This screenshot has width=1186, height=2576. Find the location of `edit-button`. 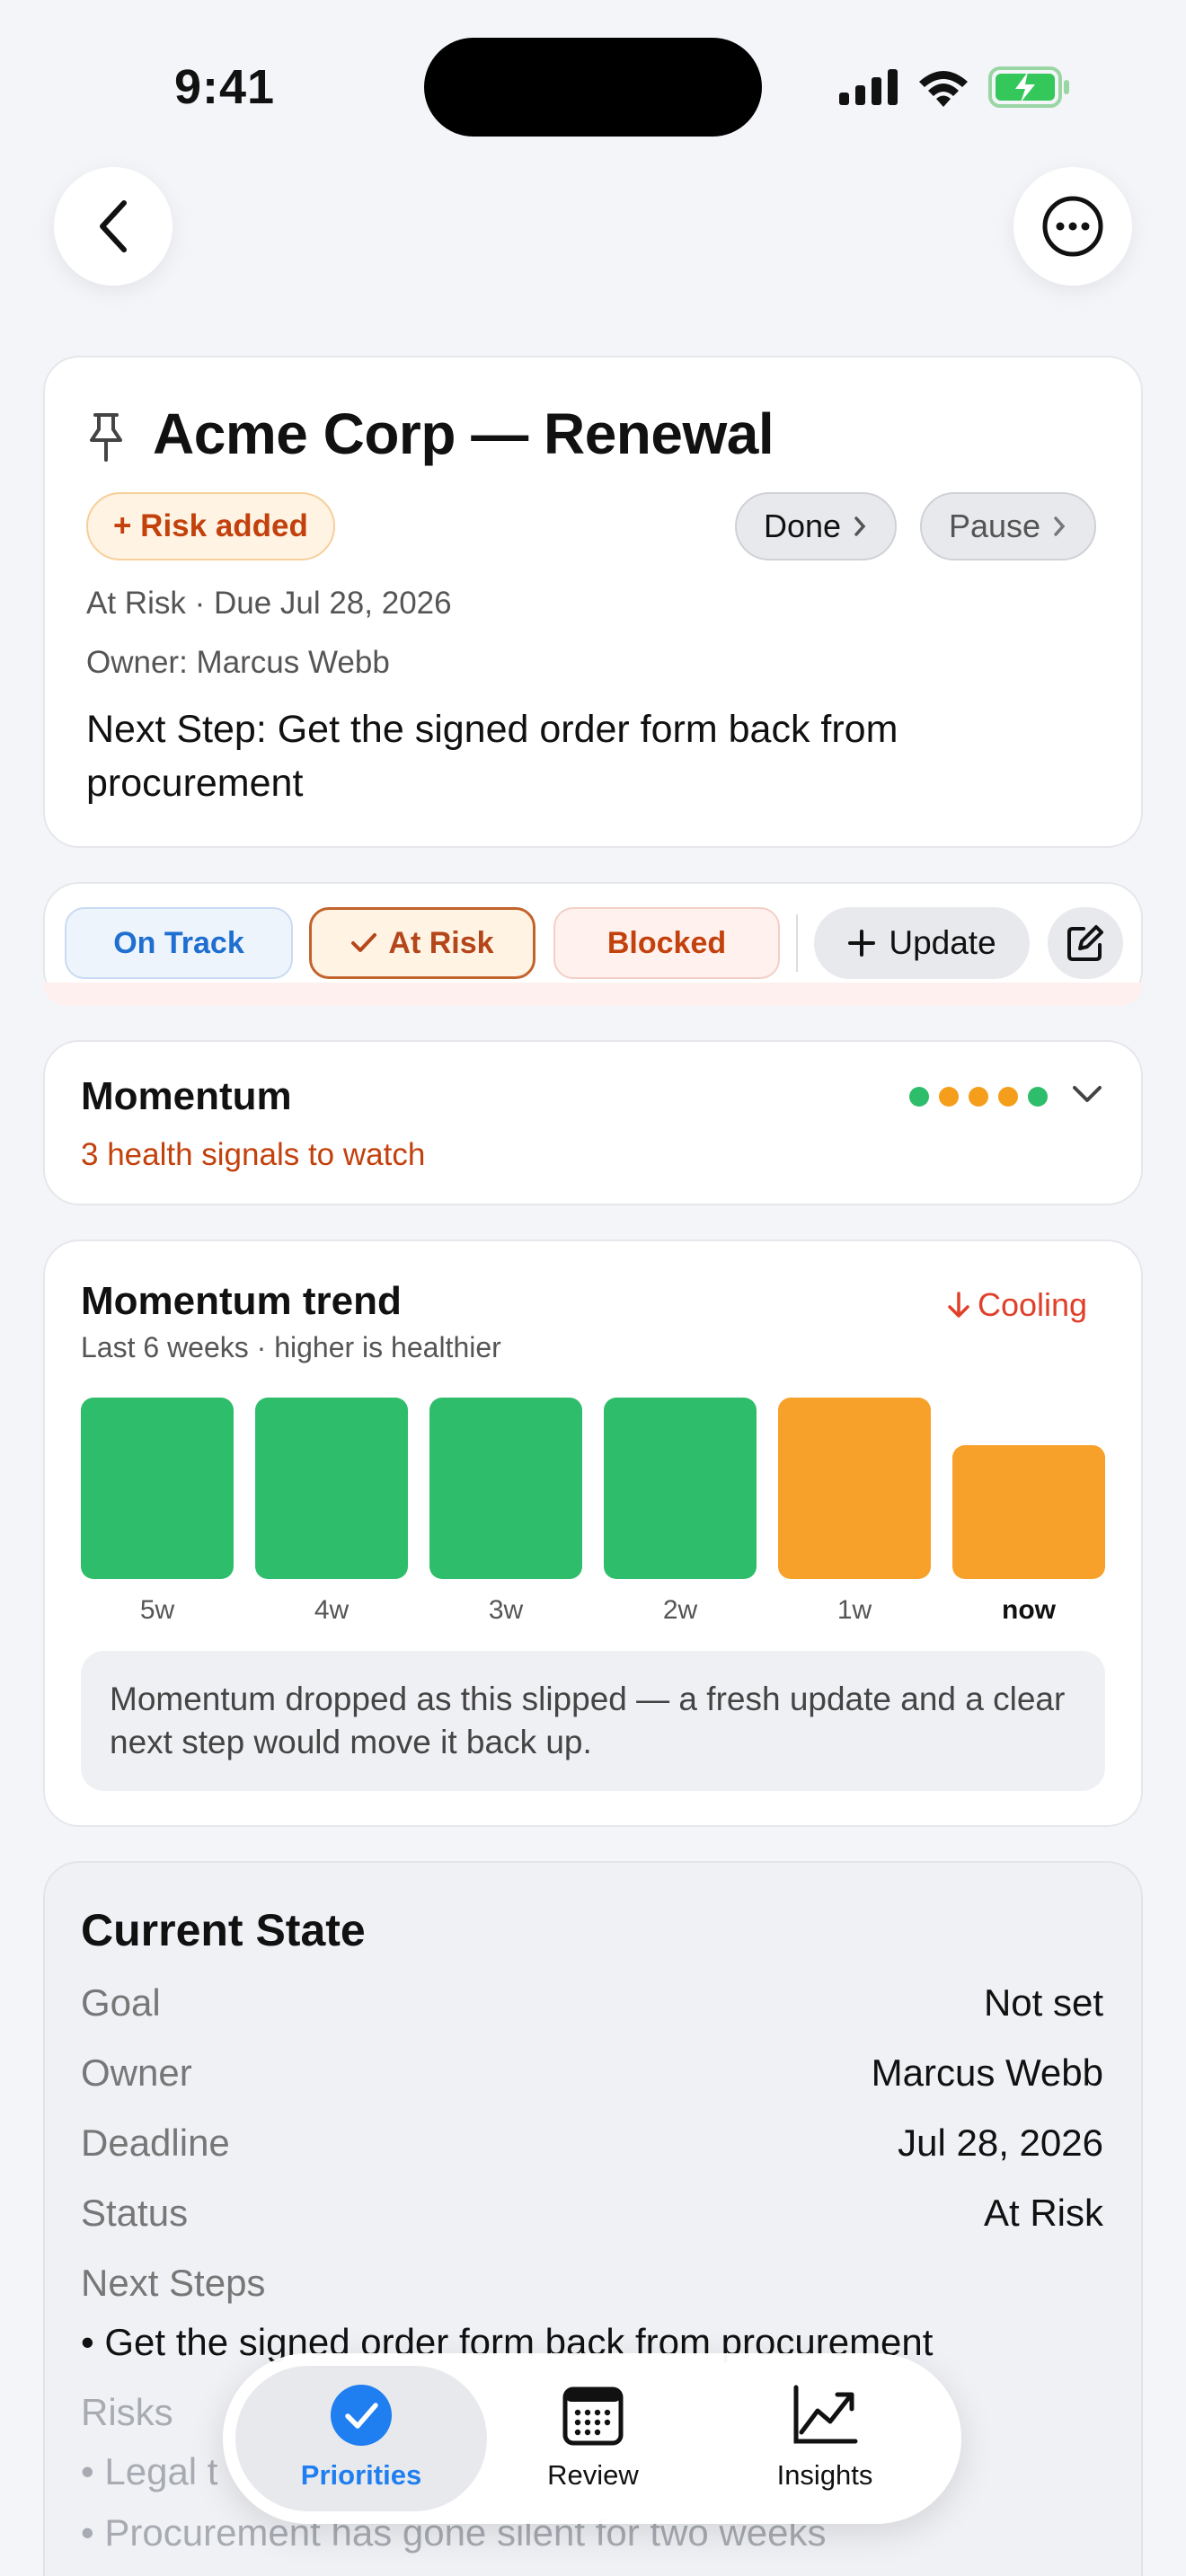

edit-button is located at coordinates (1085, 943).